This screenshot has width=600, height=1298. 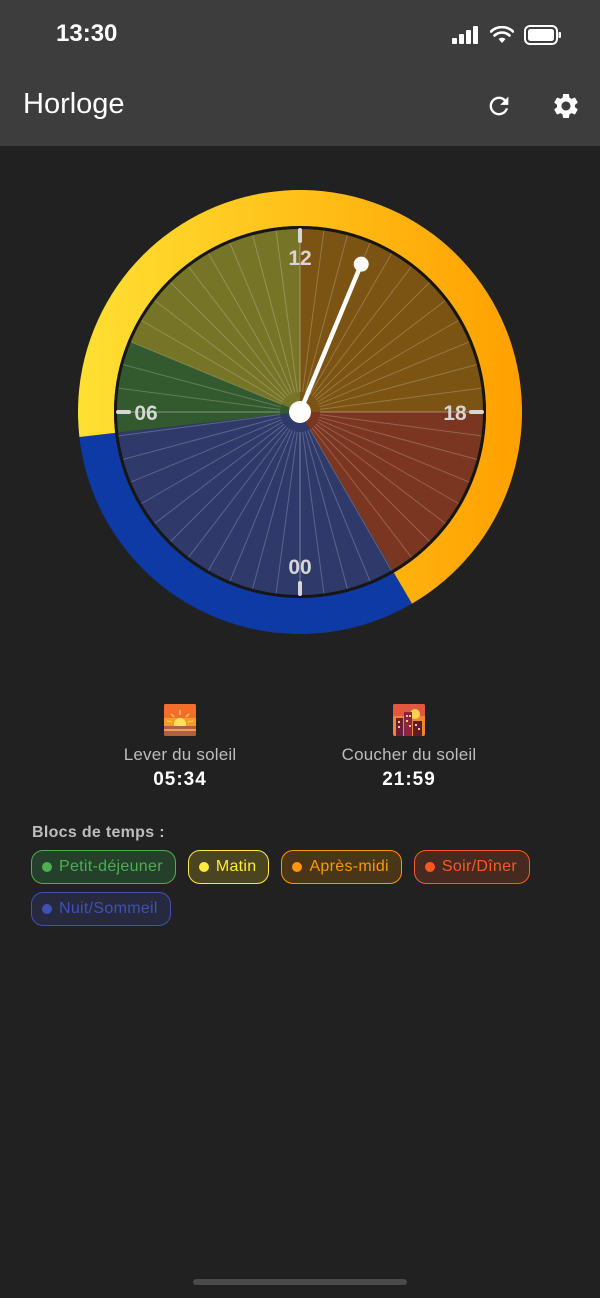 I want to click on time-blocks-title: Blocs de temps :, so click(x=98, y=832).